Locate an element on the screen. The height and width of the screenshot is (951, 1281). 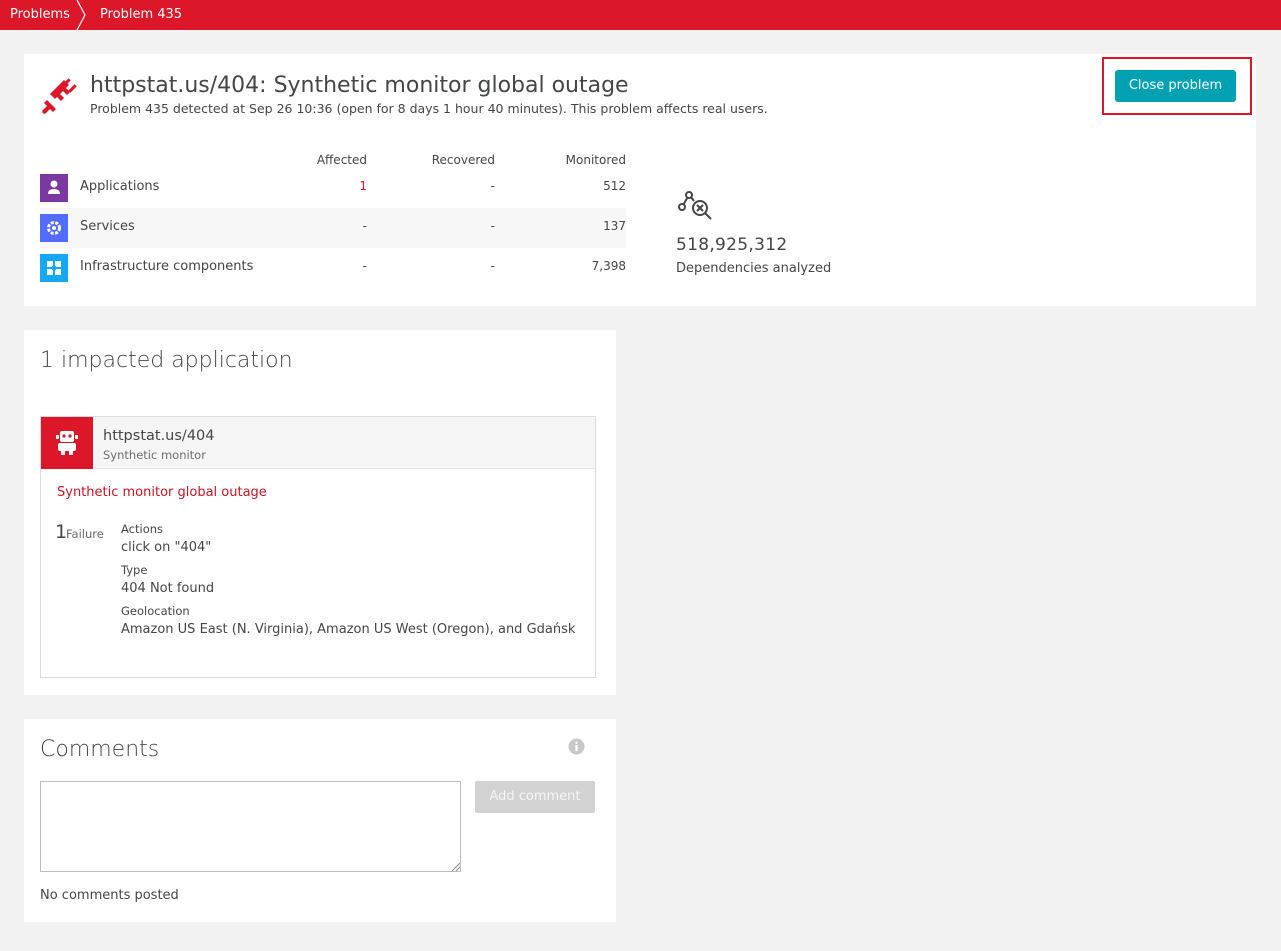
detail-key-type: Type is located at coordinates (134, 570).